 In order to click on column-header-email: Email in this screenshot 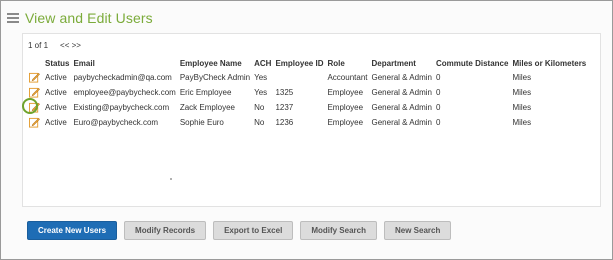, I will do `click(124, 63)`.